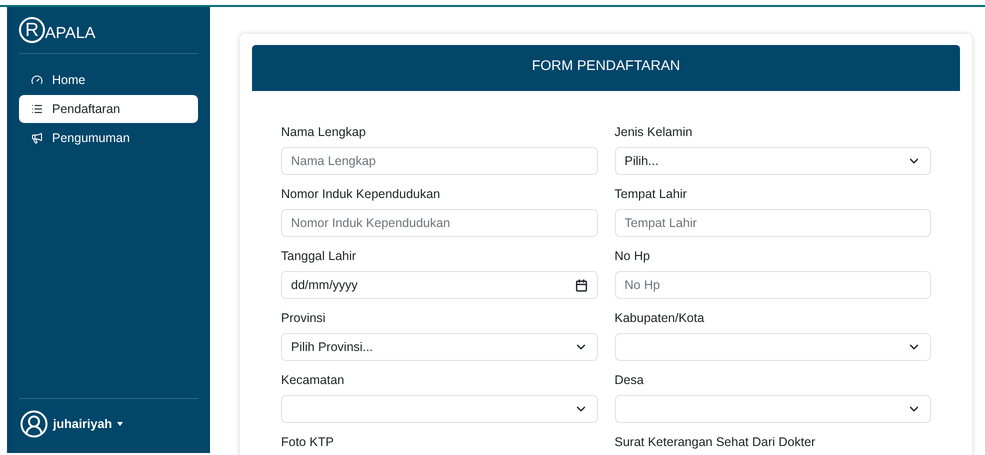 This screenshot has width=985, height=455. Describe the element at coordinates (313, 380) in the screenshot. I see `field-label: Kecamatan` at that location.